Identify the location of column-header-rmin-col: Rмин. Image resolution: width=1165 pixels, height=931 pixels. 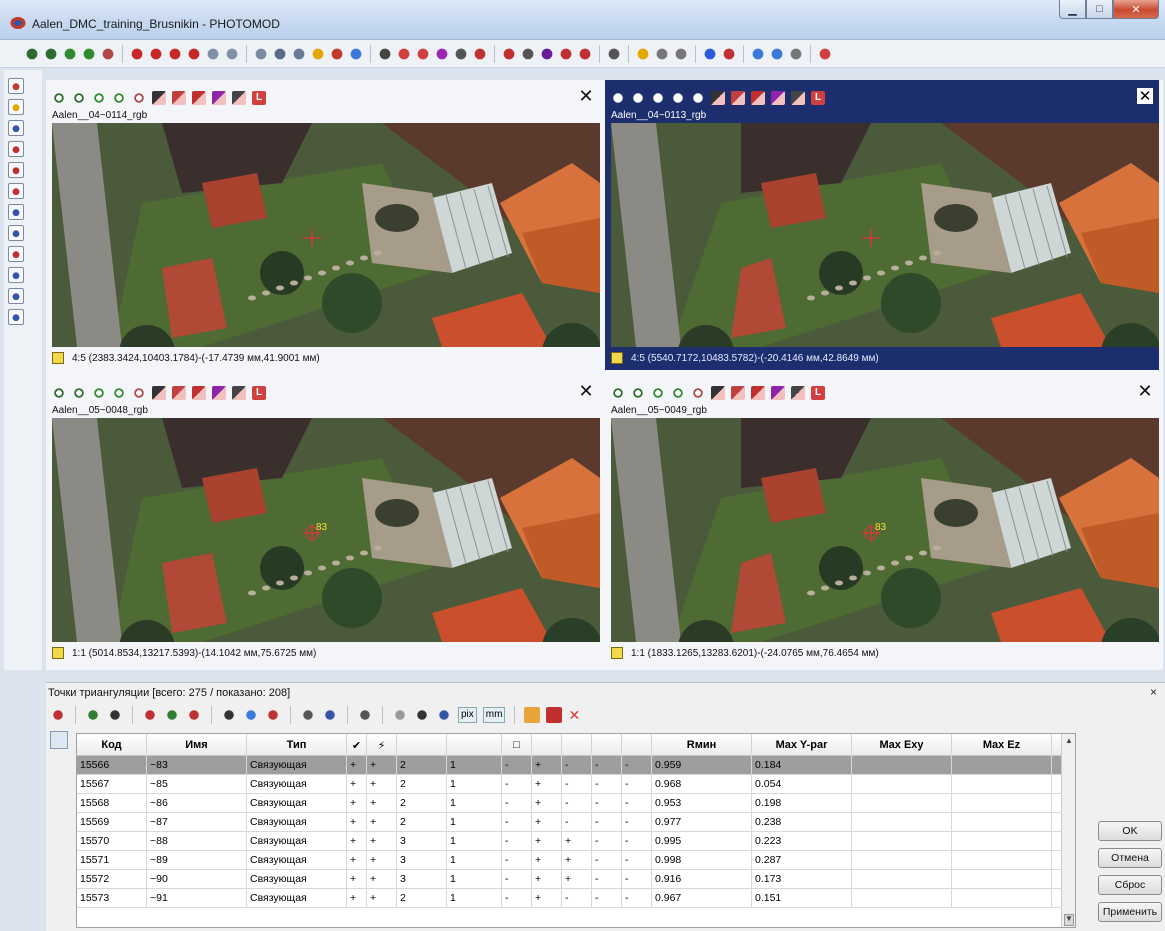
(702, 745).